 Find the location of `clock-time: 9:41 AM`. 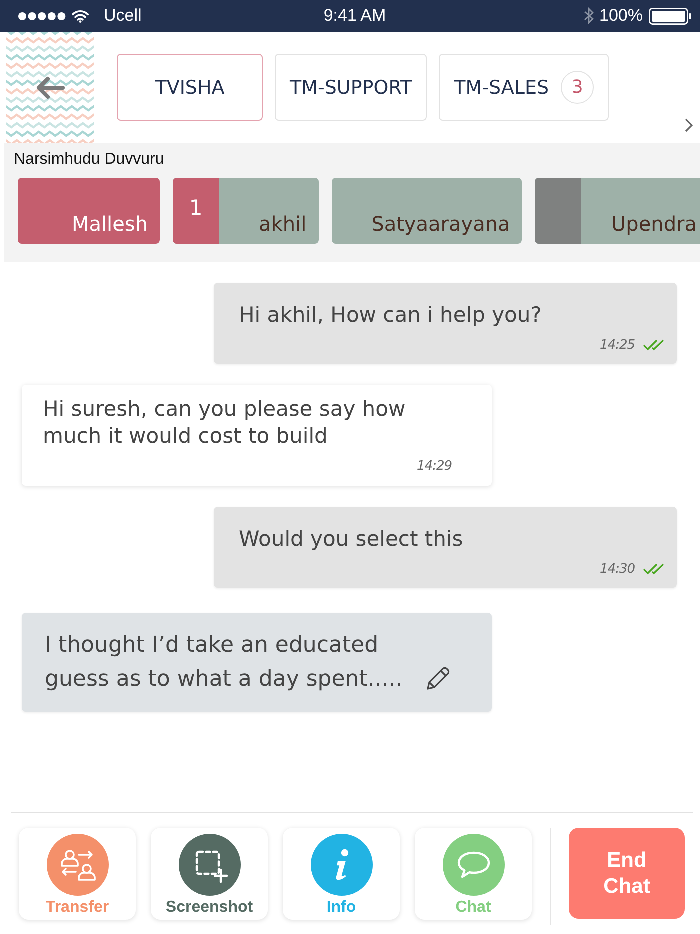

clock-time: 9:41 AM is located at coordinates (355, 16).